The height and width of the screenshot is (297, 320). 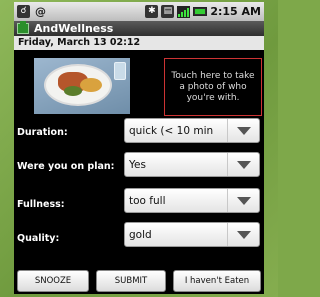 I want to click on usb-debug-icon: ☌, so click(x=23, y=11).